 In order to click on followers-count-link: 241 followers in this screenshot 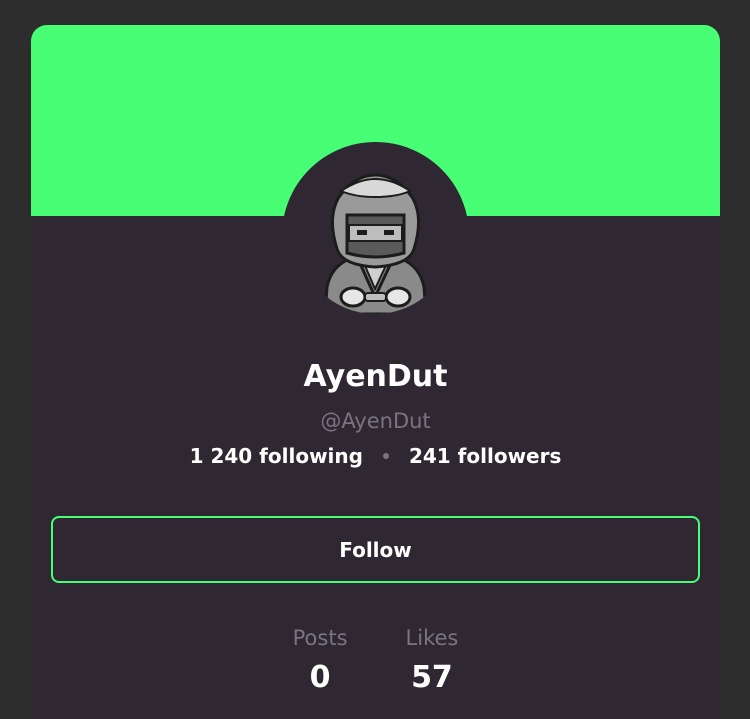, I will do `click(485, 456)`.